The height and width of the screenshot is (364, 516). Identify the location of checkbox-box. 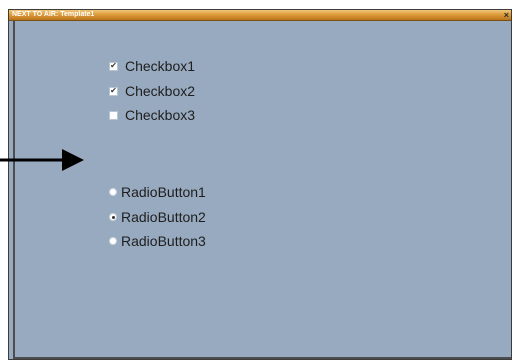
(113, 115).